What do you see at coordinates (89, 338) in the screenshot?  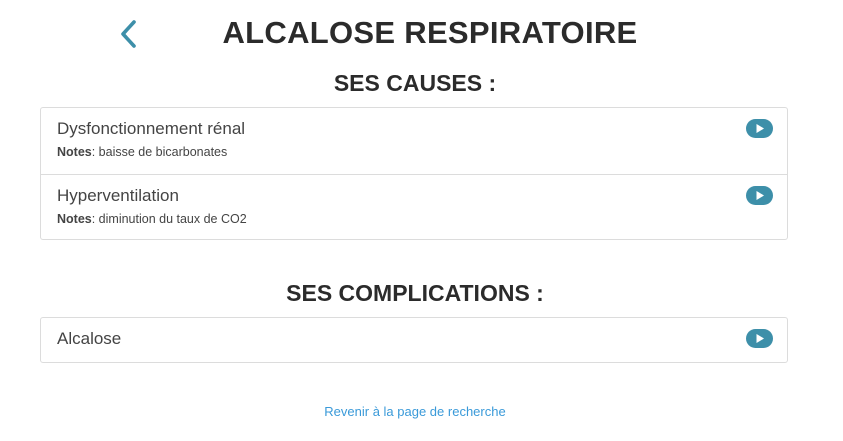 I see `complication-item-label: Alcalose` at bounding box center [89, 338].